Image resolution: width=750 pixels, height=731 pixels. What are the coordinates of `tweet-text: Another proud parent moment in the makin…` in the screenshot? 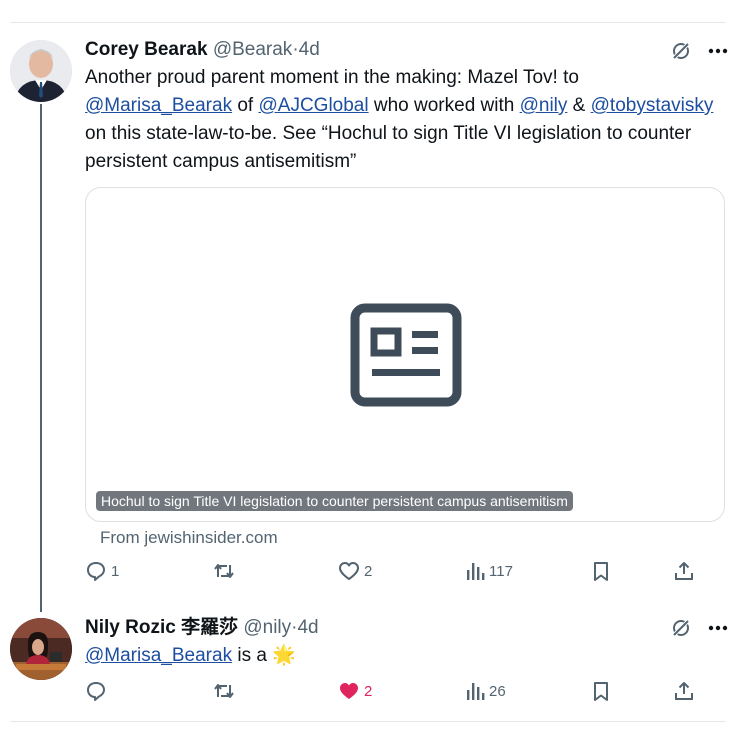 It's located at (400, 120).